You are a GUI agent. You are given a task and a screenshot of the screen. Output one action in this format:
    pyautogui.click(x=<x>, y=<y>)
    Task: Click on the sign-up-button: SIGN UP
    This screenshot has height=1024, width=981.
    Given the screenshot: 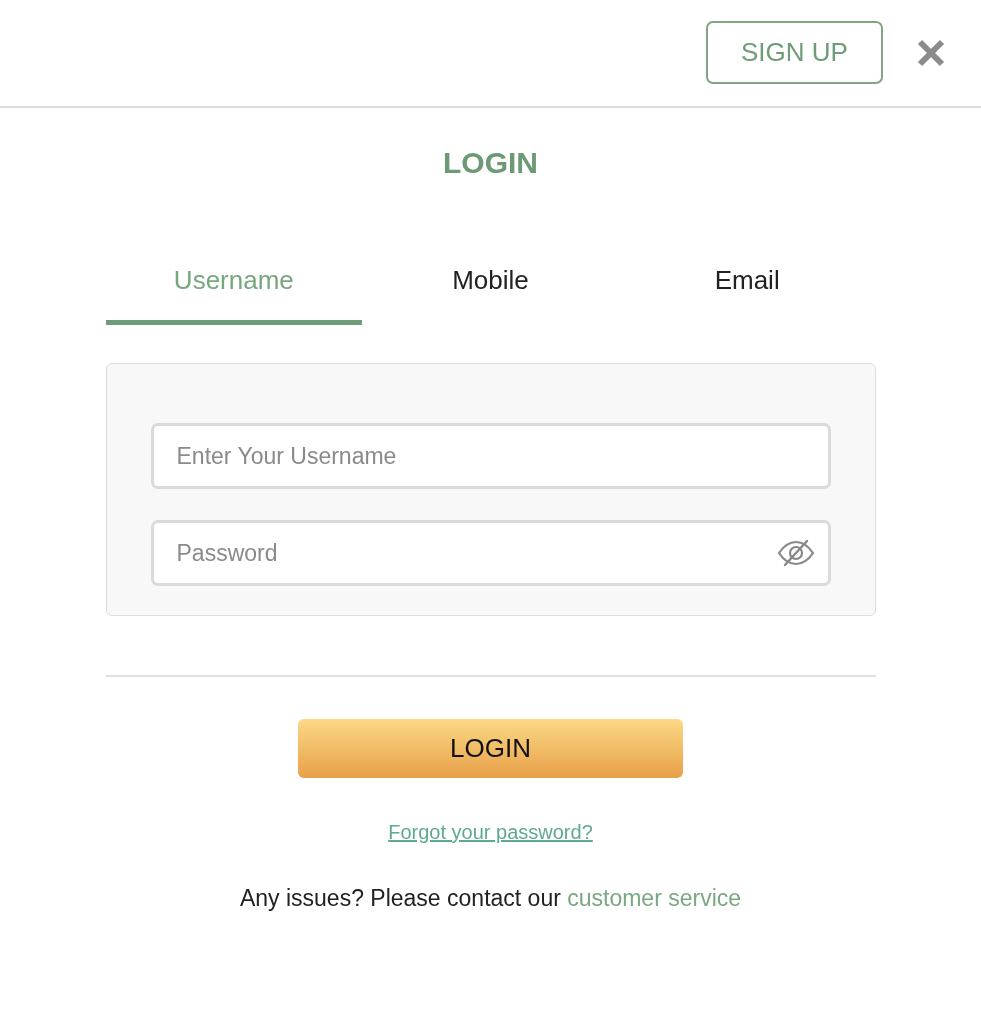 What is the action you would take?
    pyautogui.click(x=794, y=52)
    